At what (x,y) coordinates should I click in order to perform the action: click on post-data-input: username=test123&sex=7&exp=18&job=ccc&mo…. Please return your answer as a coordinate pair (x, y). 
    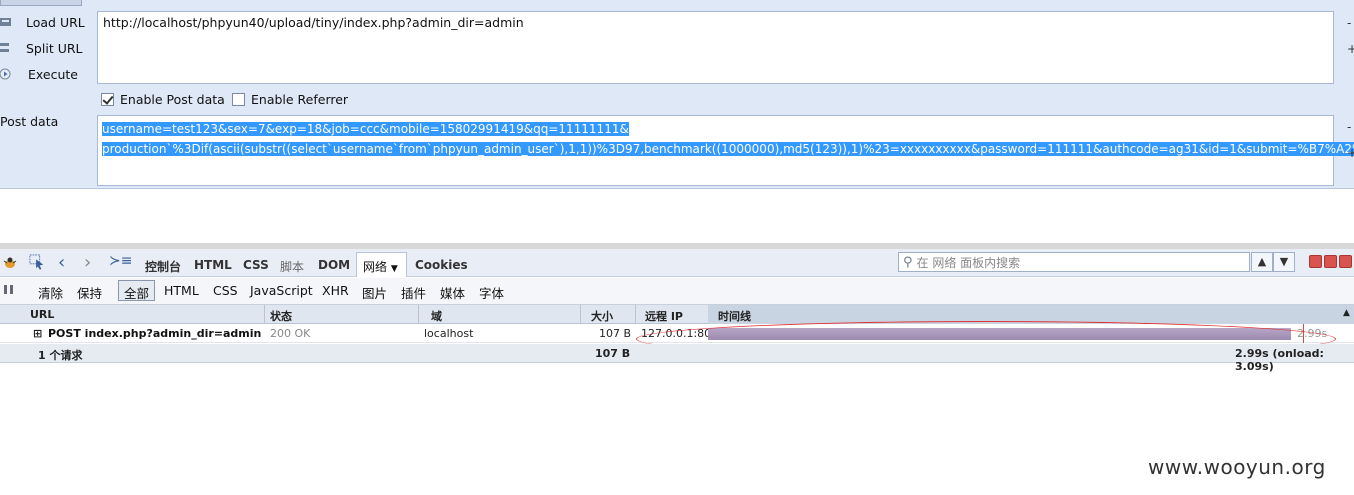
    Looking at the image, I should click on (725, 150).